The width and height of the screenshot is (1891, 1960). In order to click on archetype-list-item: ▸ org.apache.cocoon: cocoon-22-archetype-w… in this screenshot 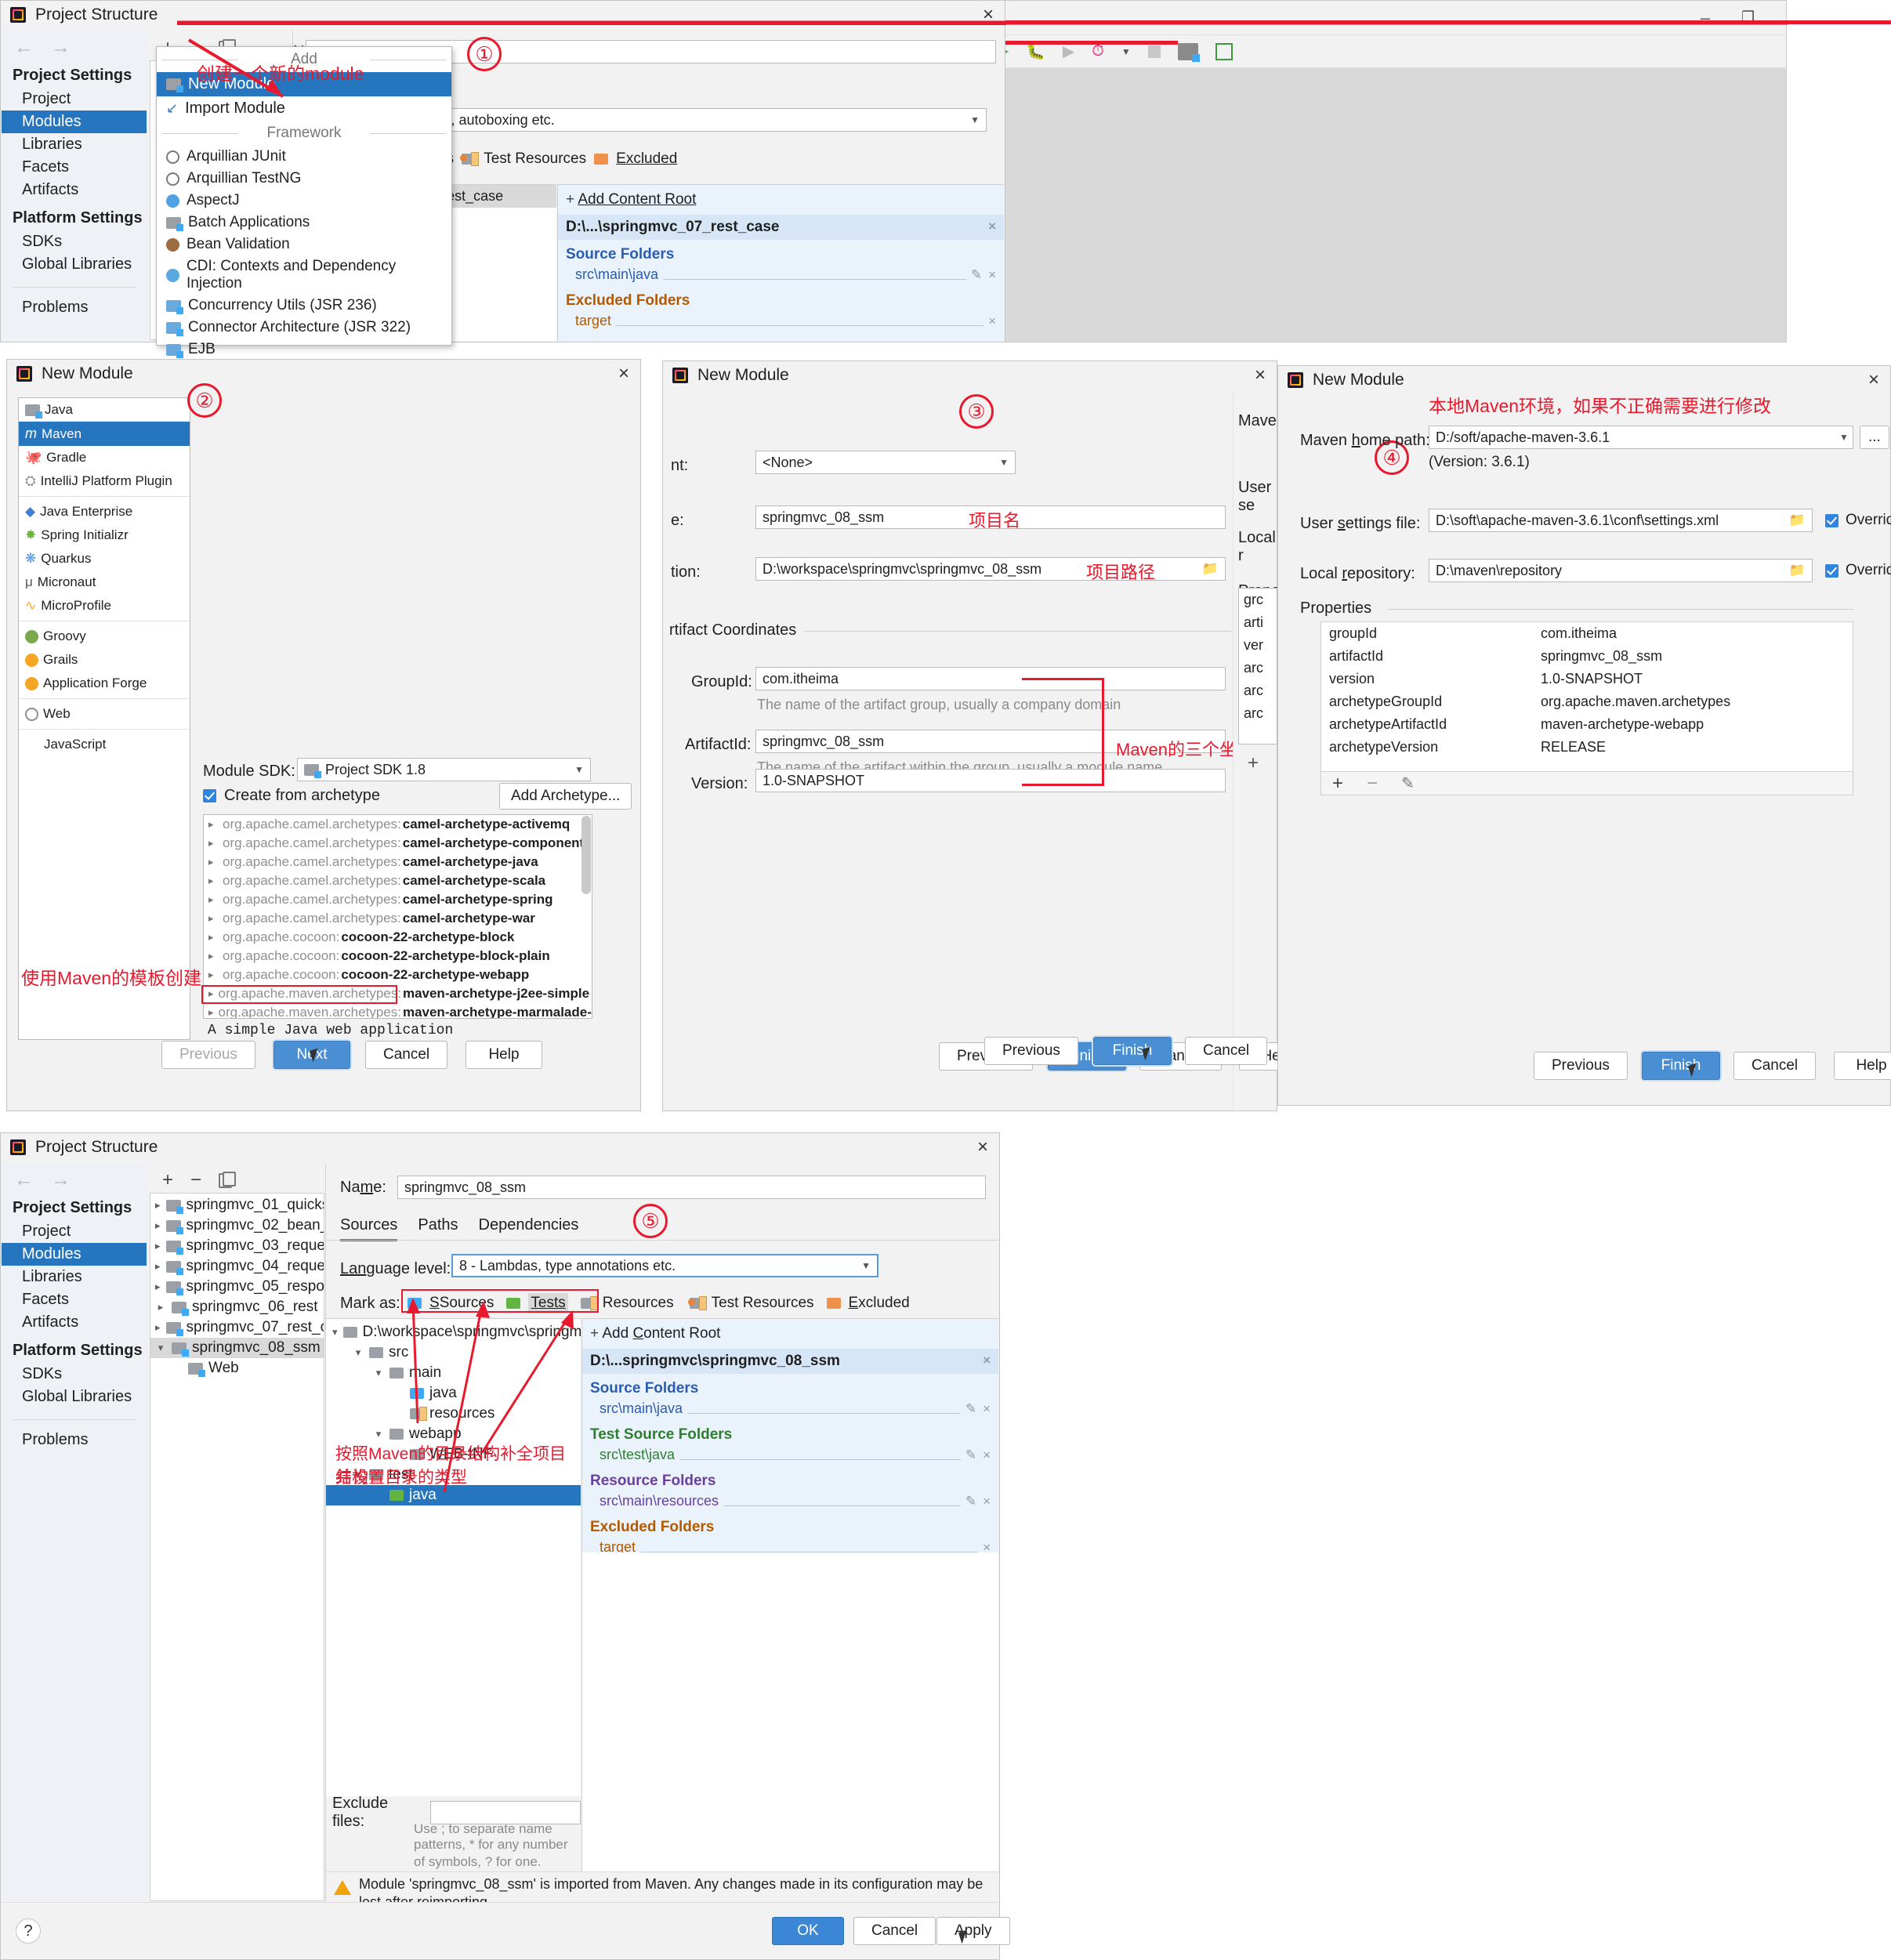, I will do `click(398, 975)`.